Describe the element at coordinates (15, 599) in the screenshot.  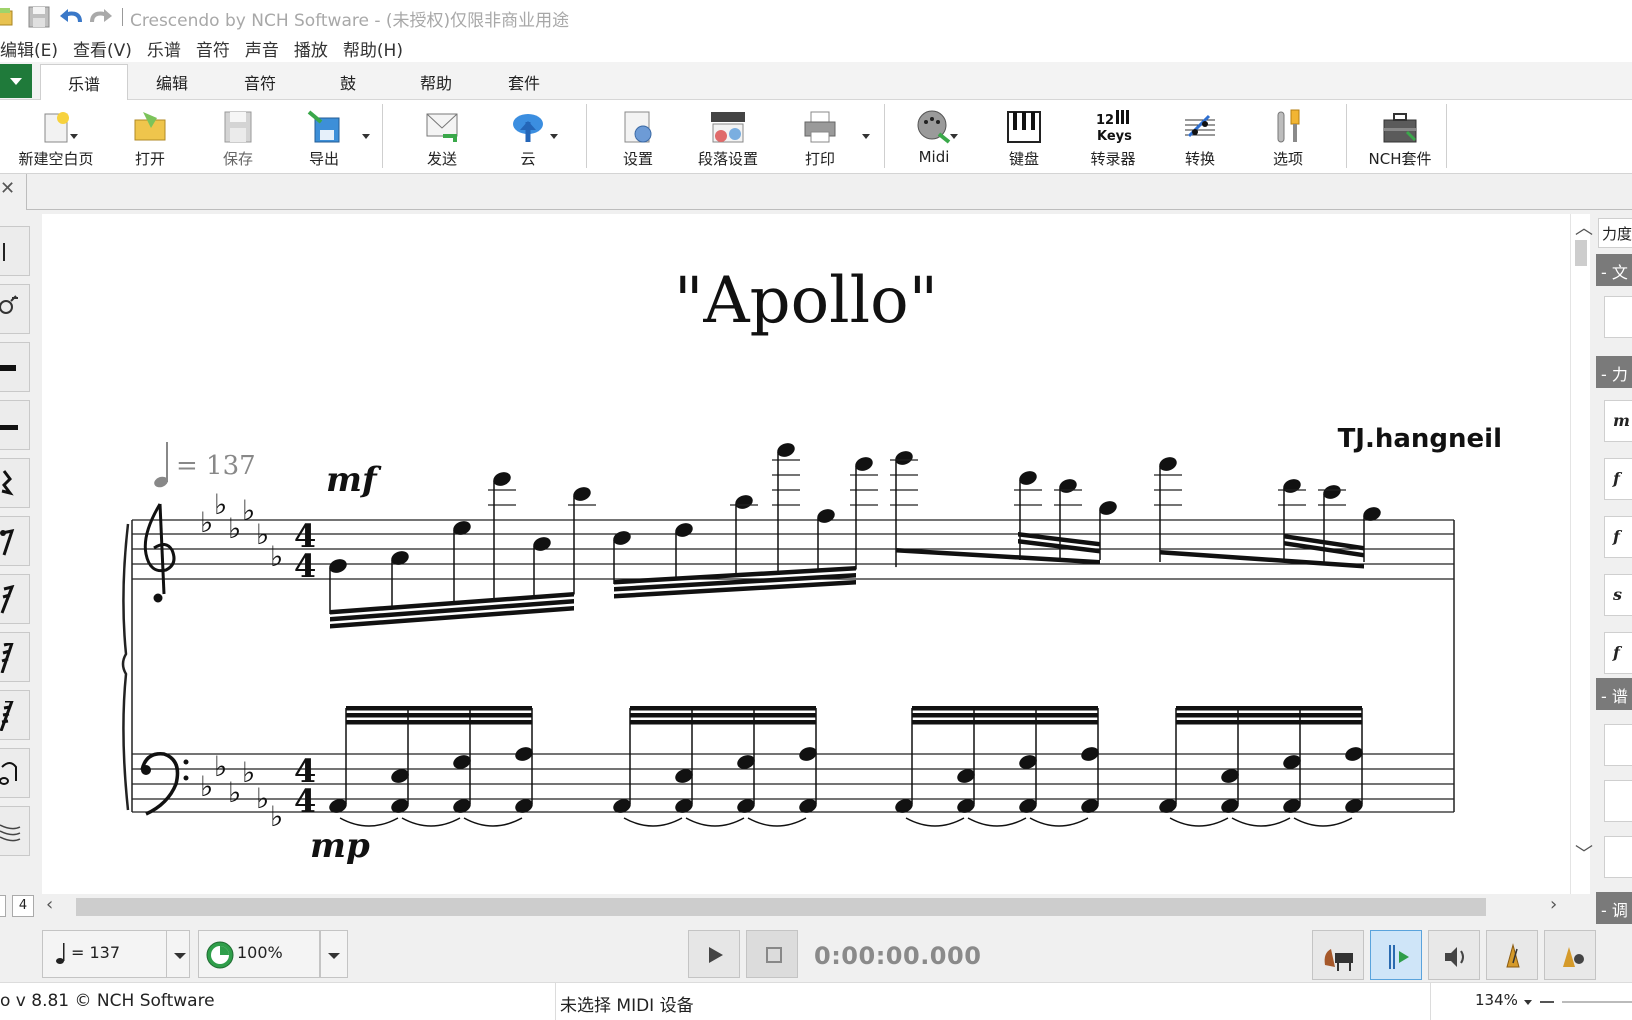
I see `sixteenth-rest-button` at that location.